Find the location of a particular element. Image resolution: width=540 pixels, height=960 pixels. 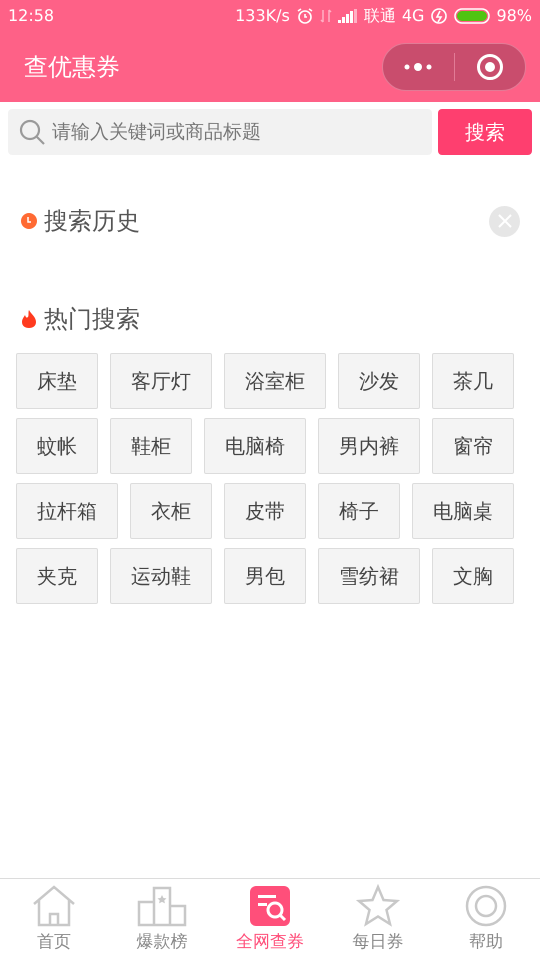

battery-icon is located at coordinates (472, 16).